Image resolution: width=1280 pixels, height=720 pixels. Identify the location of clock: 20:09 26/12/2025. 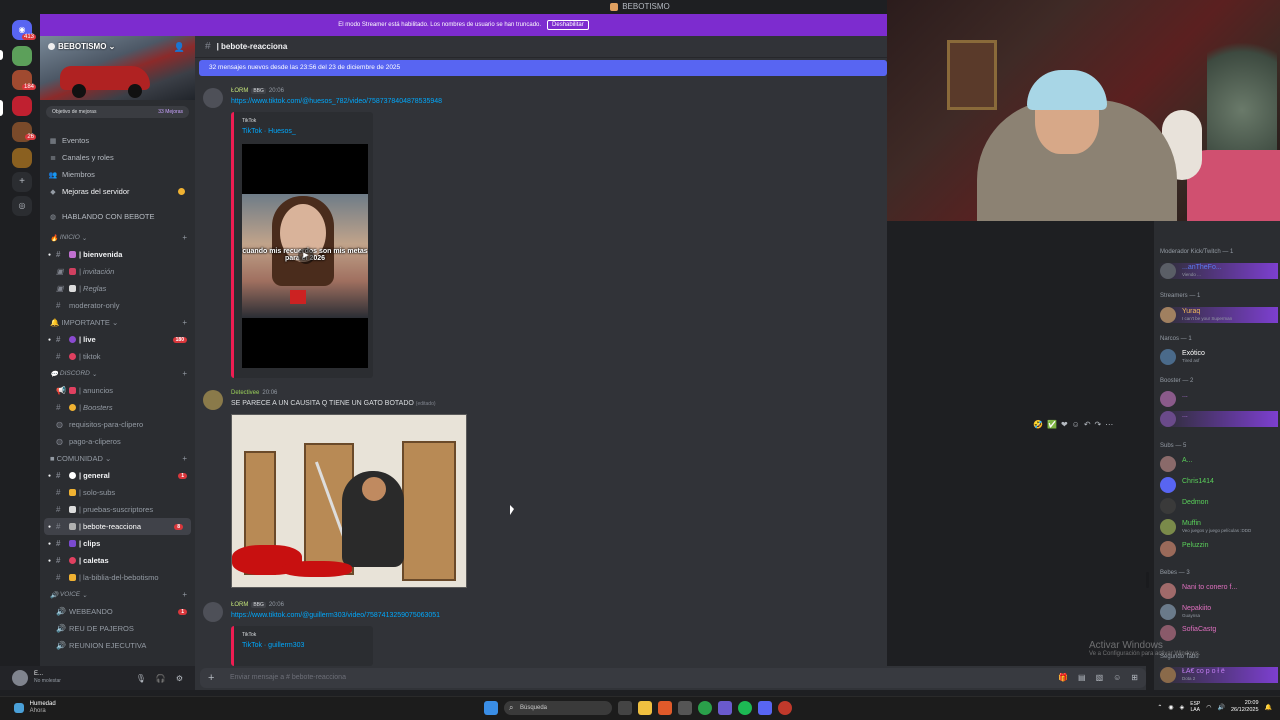
(1245, 707).